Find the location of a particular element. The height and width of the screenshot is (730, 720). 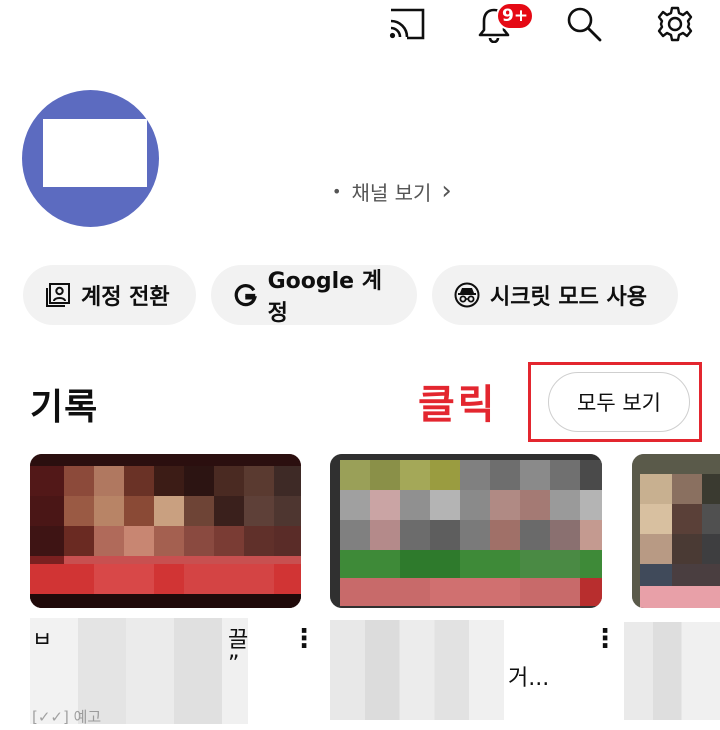

incognito-icon is located at coordinates (467, 295).